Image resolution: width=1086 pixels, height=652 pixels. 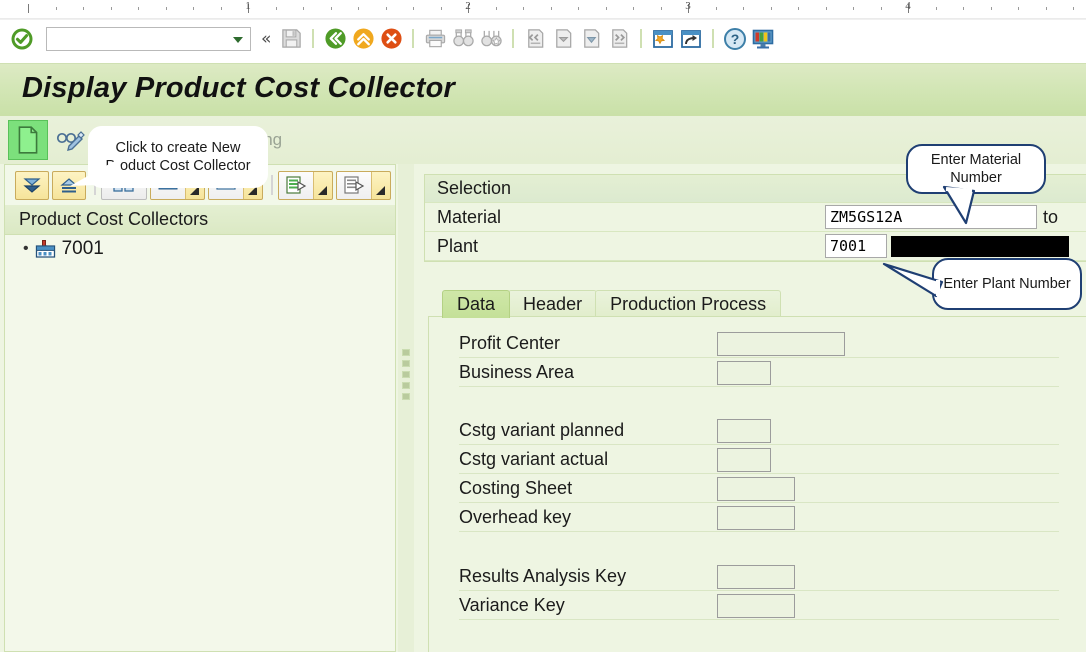 What do you see at coordinates (96, 172) in the screenshot?
I see `callout-new-pcc-tail` at bounding box center [96, 172].